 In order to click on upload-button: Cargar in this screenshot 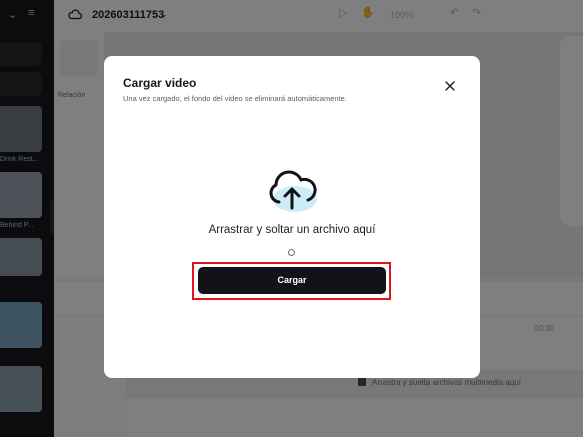, I will do `click(292, 280)`.